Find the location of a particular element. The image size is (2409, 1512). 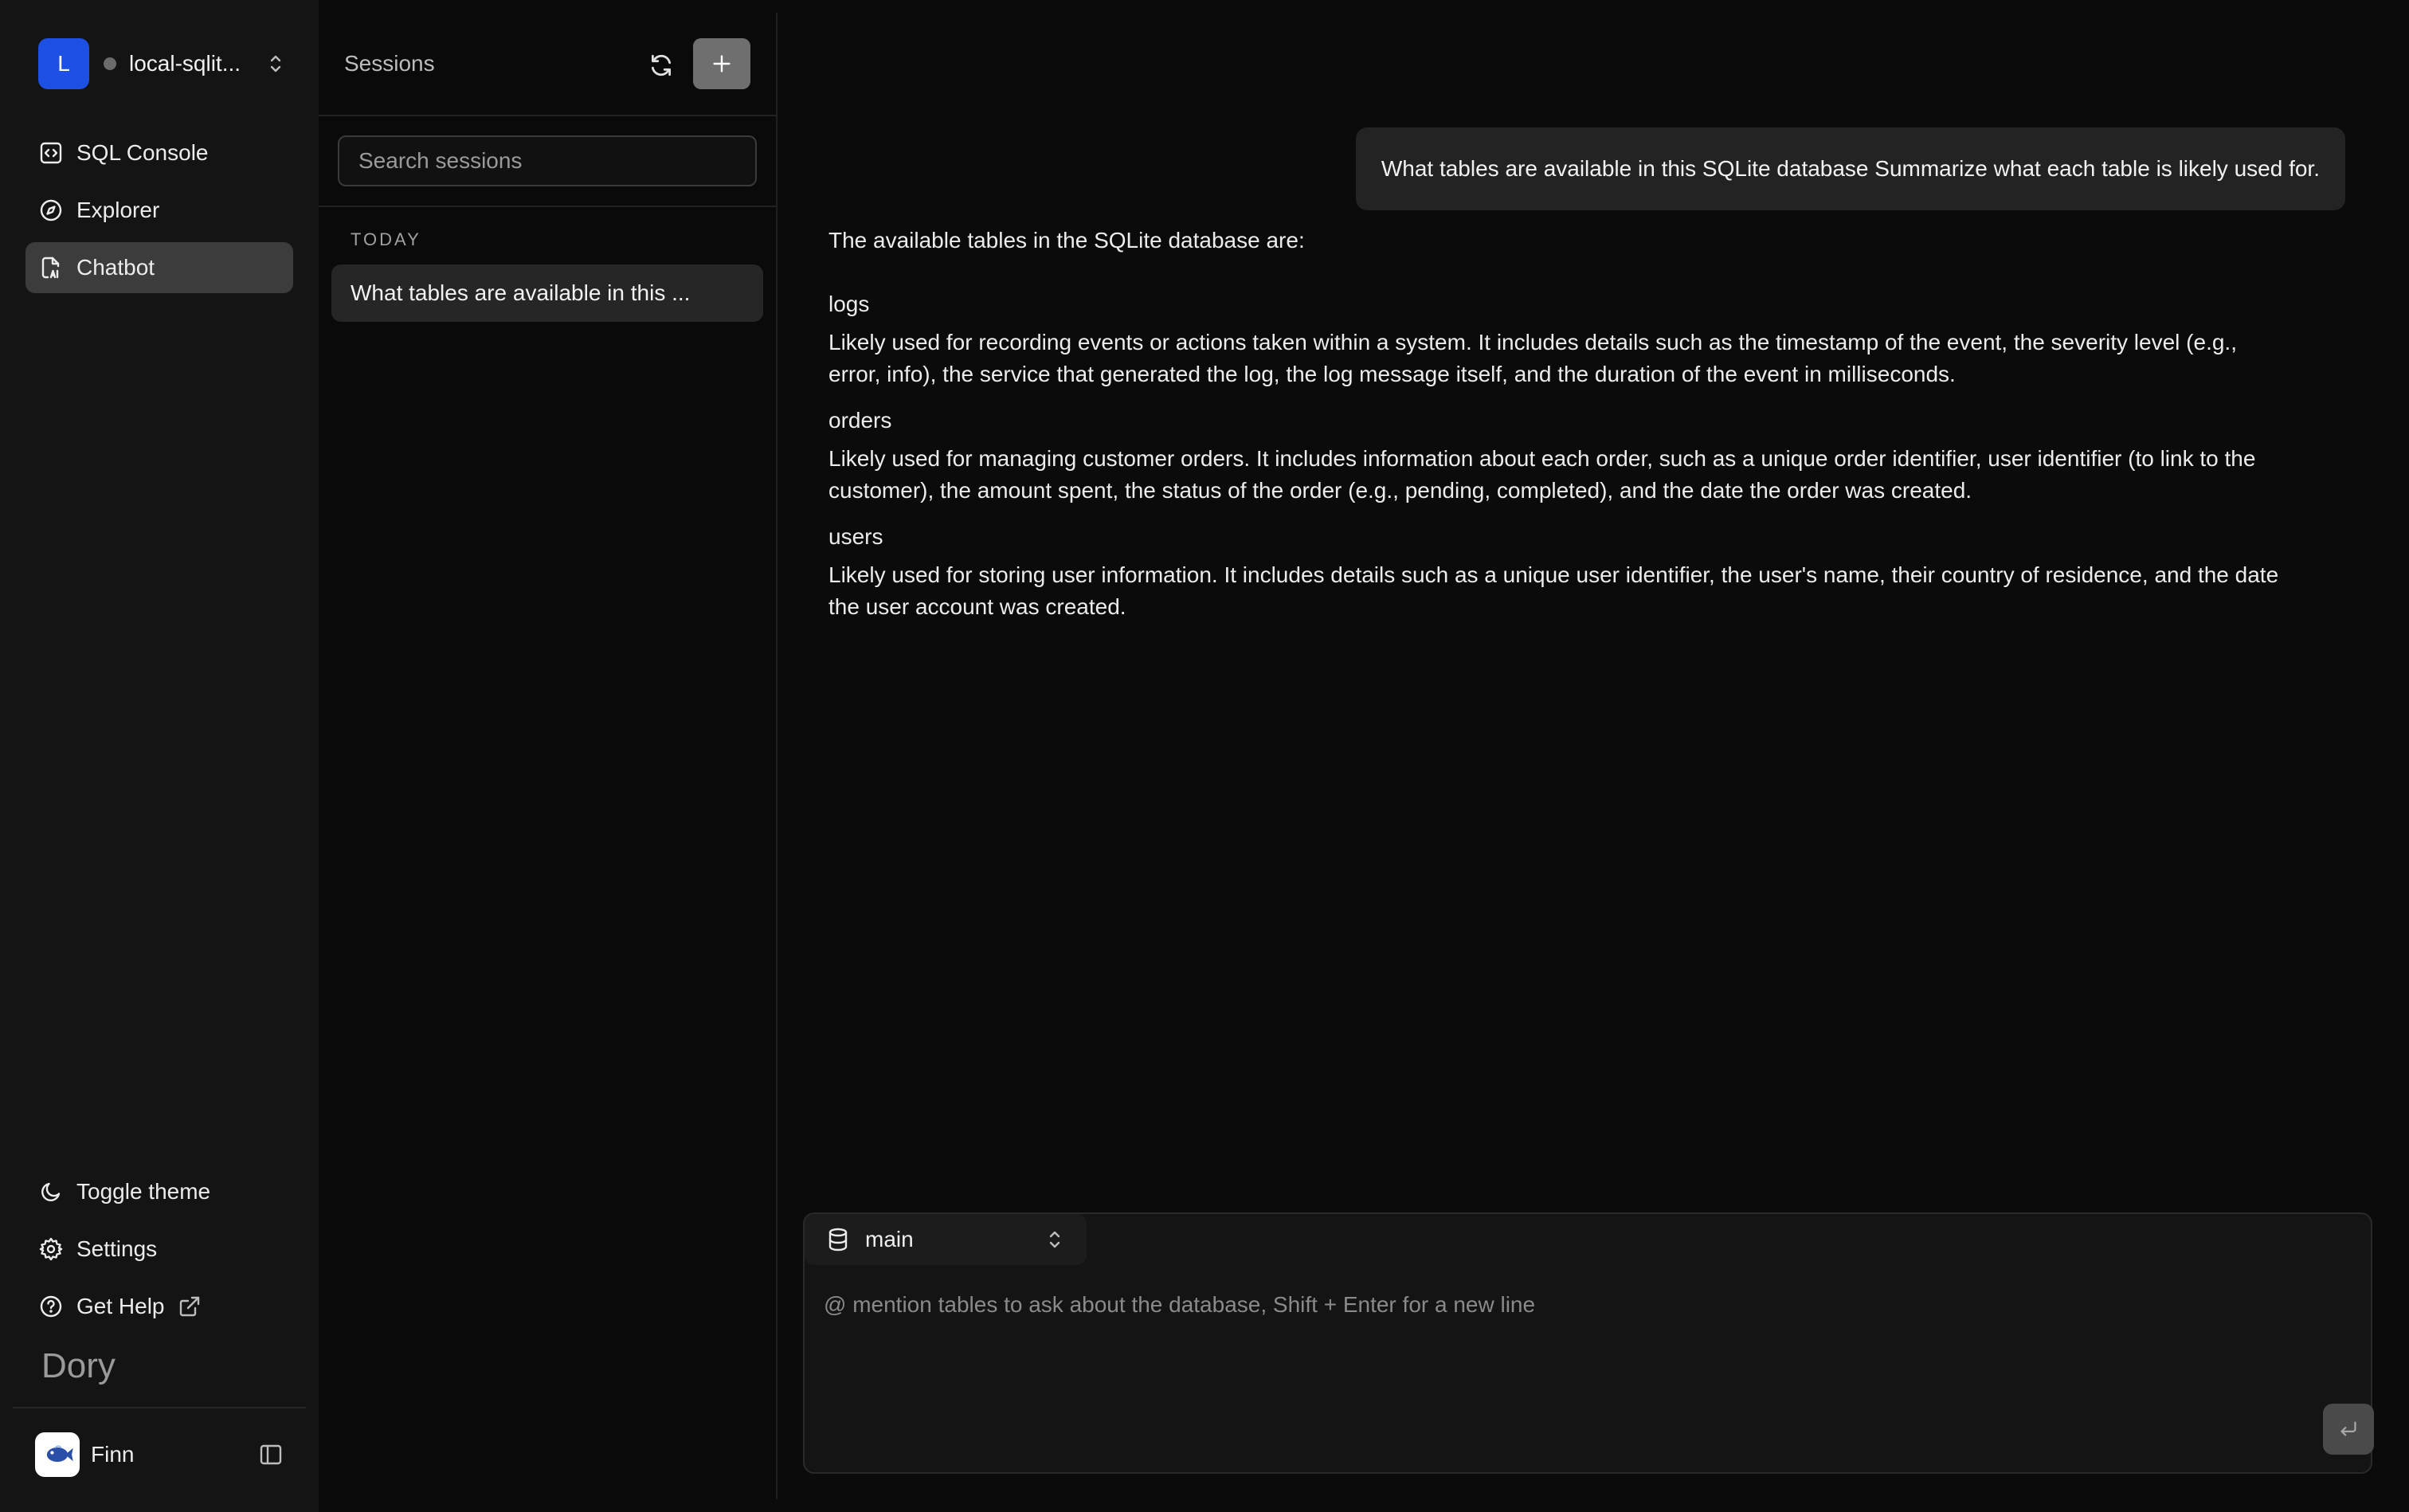

toggle-theme-label: Toggle theme is located at coordinates (143, 1192).